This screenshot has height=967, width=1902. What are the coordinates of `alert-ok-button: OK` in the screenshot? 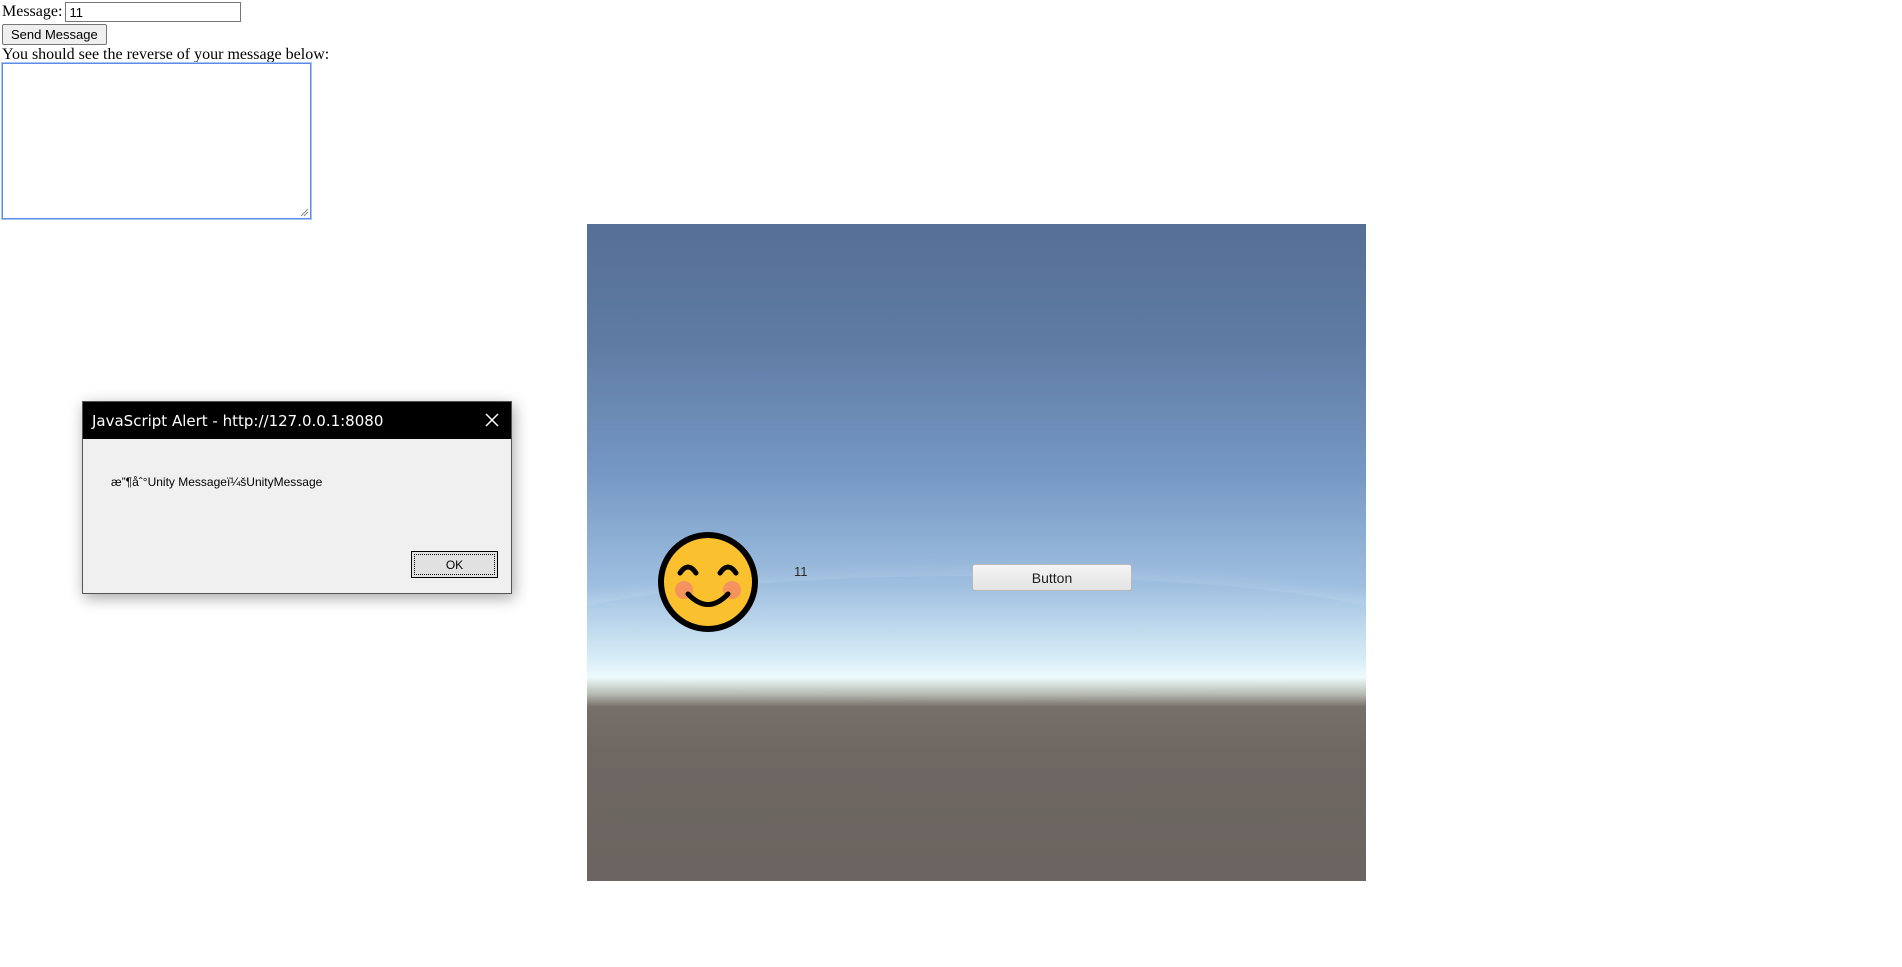 It's located at (454, 564).